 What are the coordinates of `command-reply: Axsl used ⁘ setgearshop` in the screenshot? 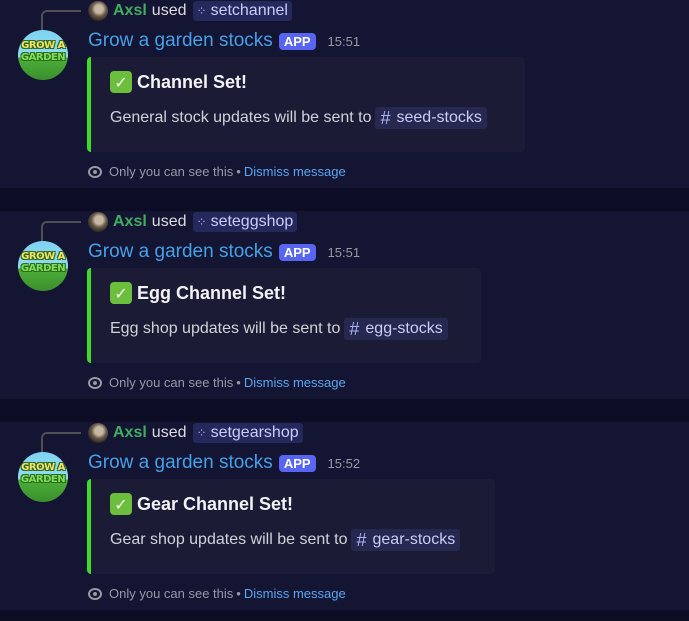 It's located at (195, 432).